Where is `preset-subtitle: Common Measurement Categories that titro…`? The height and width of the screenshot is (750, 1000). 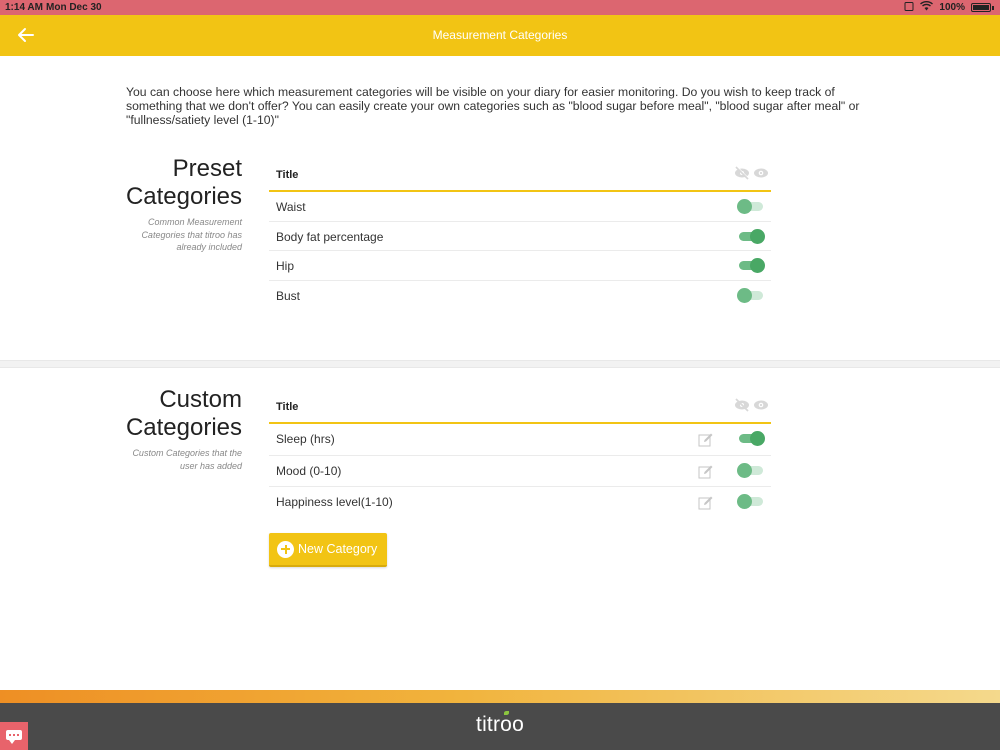 preset-subtitle: Common Measurement Categories that titro… is located at coordinates (191, 234).